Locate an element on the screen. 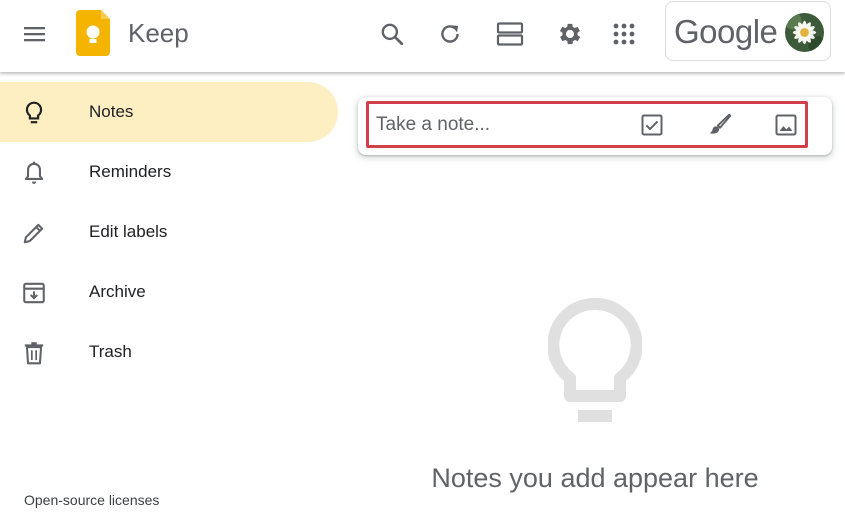 The height and width of the screenshot is (521, 845). sidebar-item-label: Reminders is located at coordinates (130, 171).